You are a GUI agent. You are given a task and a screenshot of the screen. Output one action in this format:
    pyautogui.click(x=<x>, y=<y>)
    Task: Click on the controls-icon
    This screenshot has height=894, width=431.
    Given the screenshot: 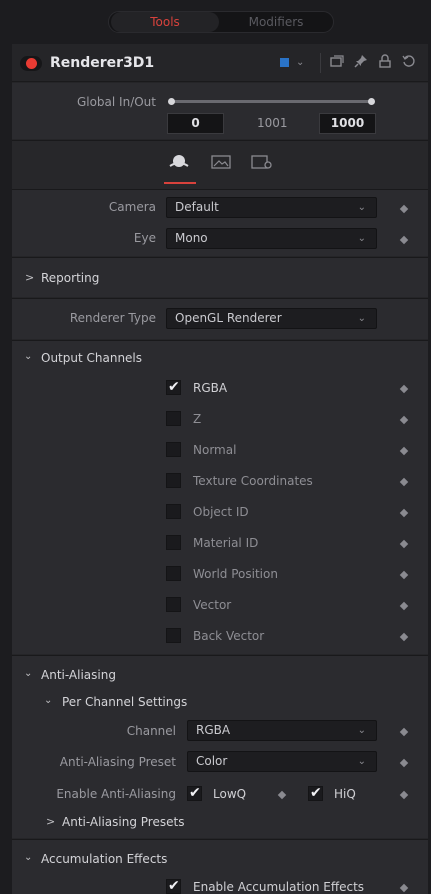 What is the action you would take?
    pyautogui.click(x=179, y=161)
    